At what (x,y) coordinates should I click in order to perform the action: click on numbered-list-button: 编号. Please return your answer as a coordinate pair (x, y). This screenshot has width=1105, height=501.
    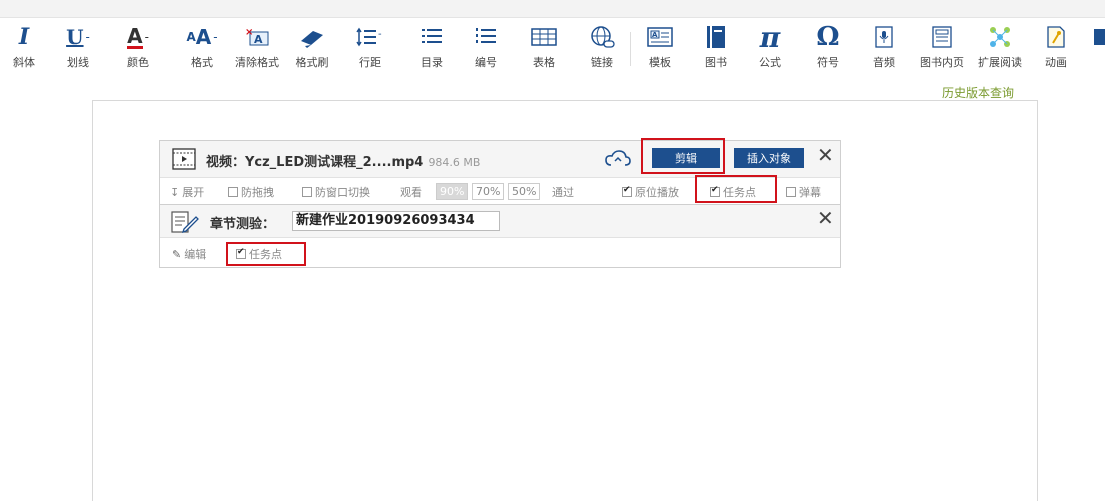
    Looking at the image, I should click on (486, 47).